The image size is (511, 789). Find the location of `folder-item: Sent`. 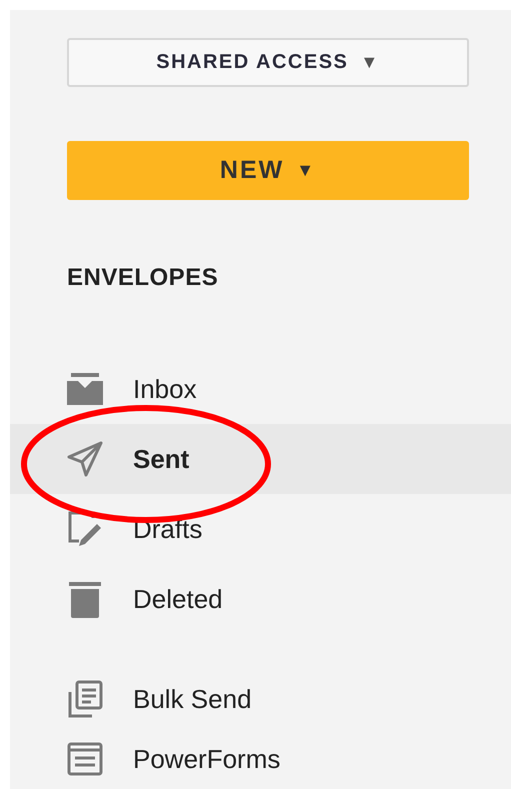

folder-item: Sent is located at coordinates (260, 459).